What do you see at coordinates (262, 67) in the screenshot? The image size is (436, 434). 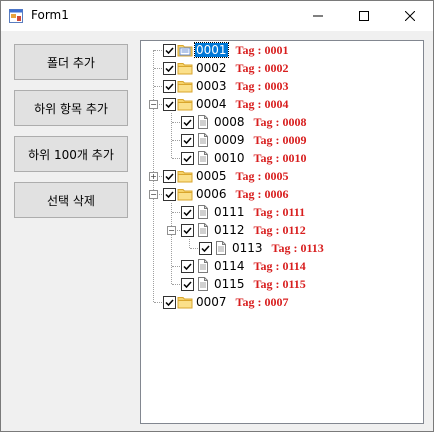 I see `node-tag: Tag : 0002` at bounding box center [262, 67].